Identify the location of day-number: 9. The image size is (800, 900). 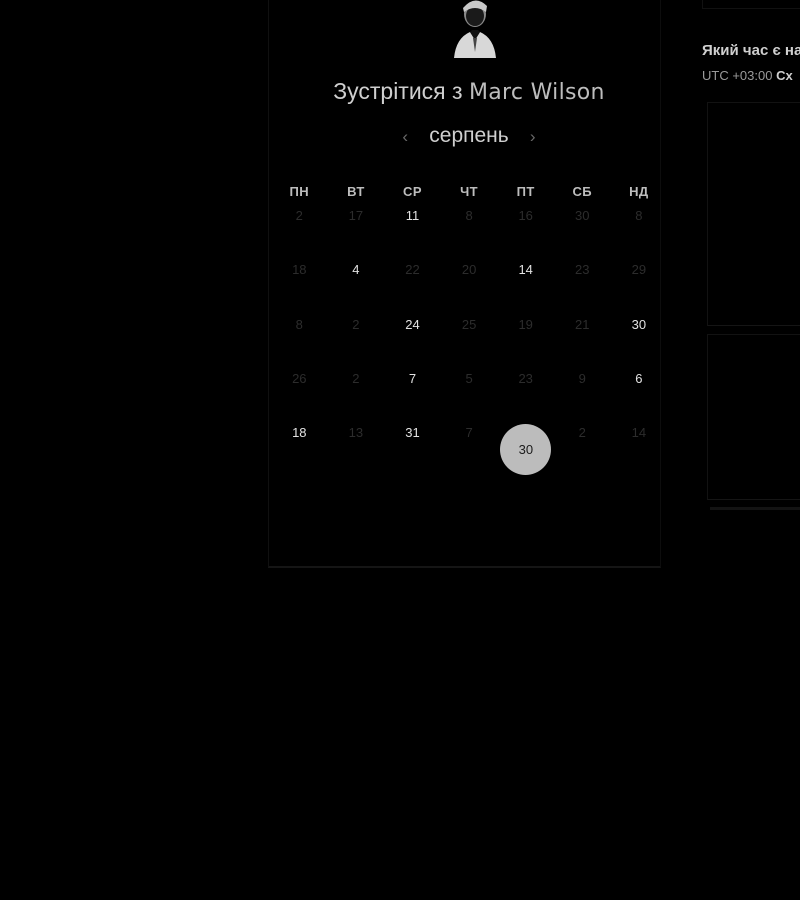
(582, 378).